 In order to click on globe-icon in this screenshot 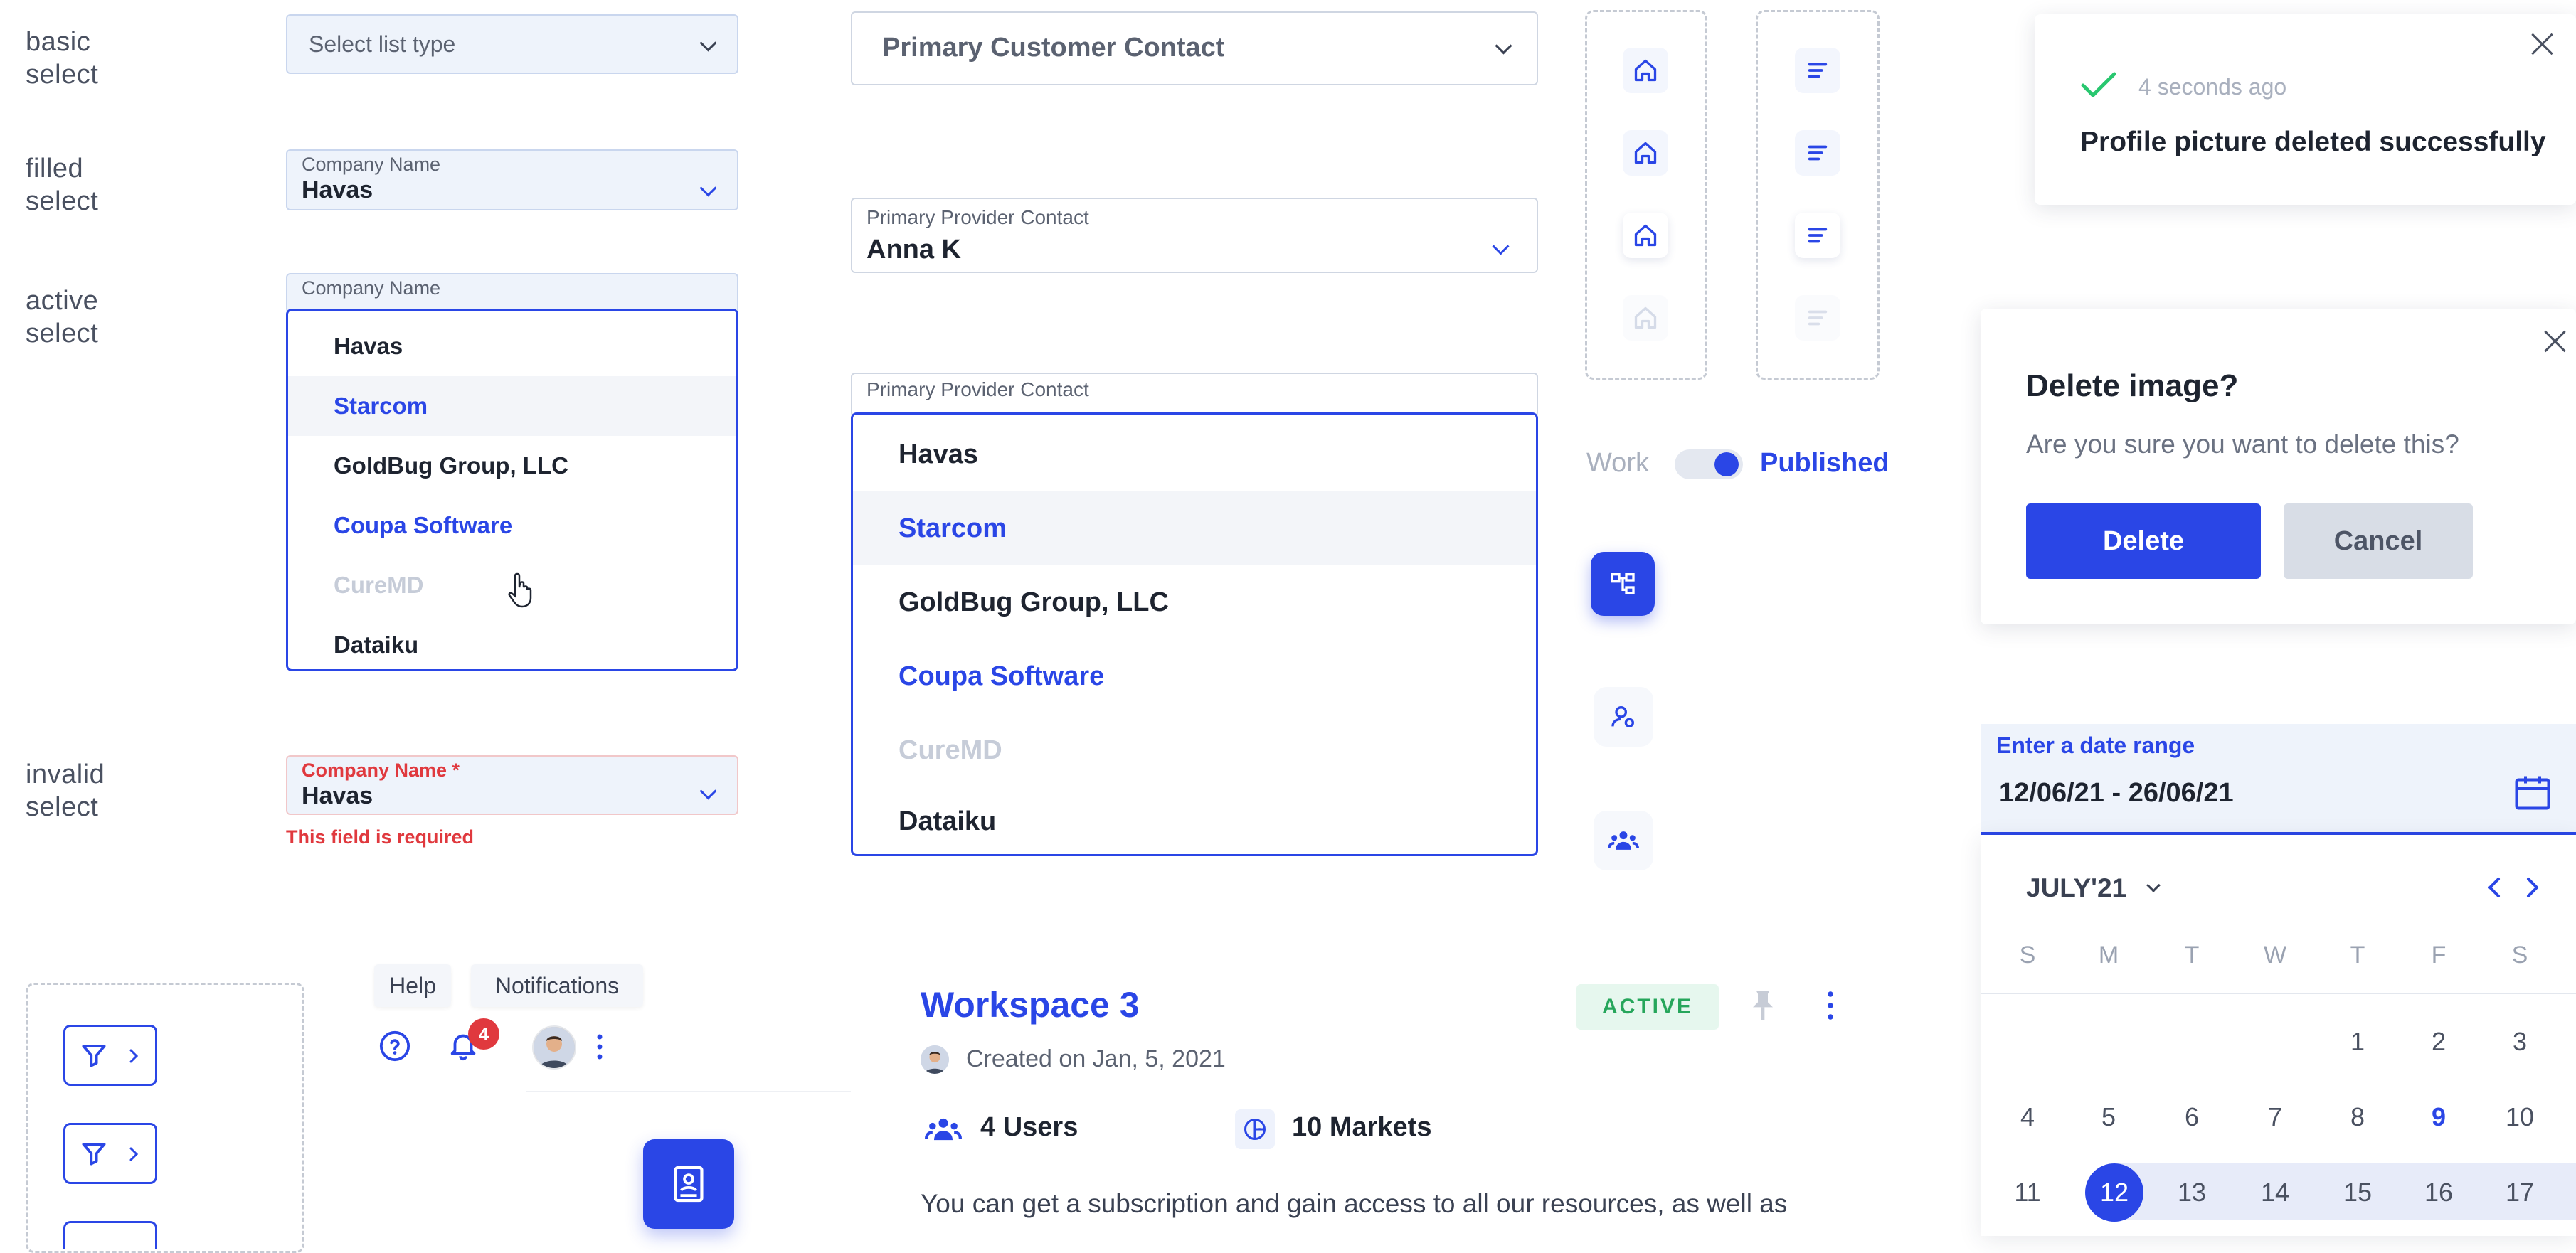, I will do `click(1255, 1129)`.